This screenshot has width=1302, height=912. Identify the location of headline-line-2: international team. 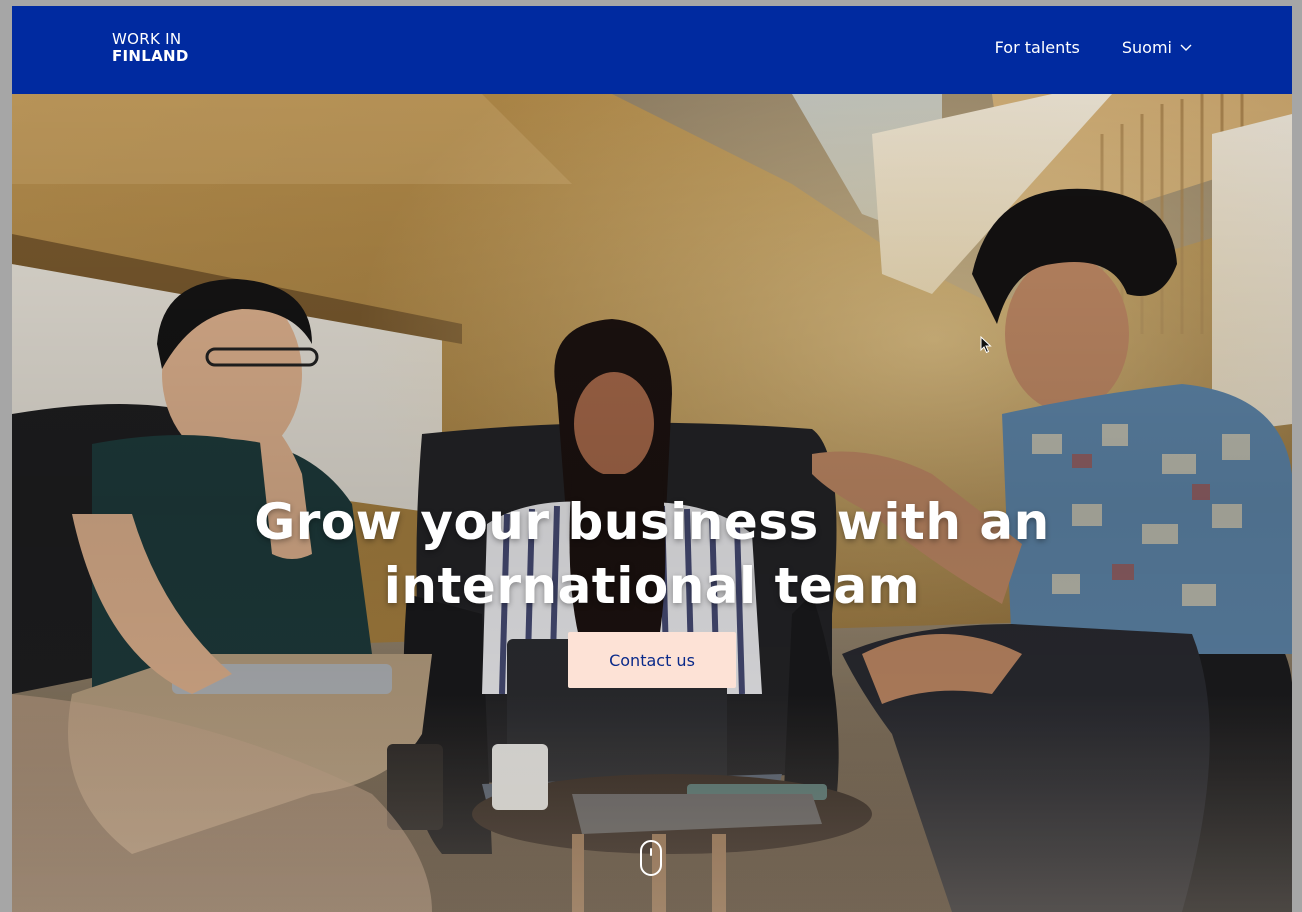
(652, 585).